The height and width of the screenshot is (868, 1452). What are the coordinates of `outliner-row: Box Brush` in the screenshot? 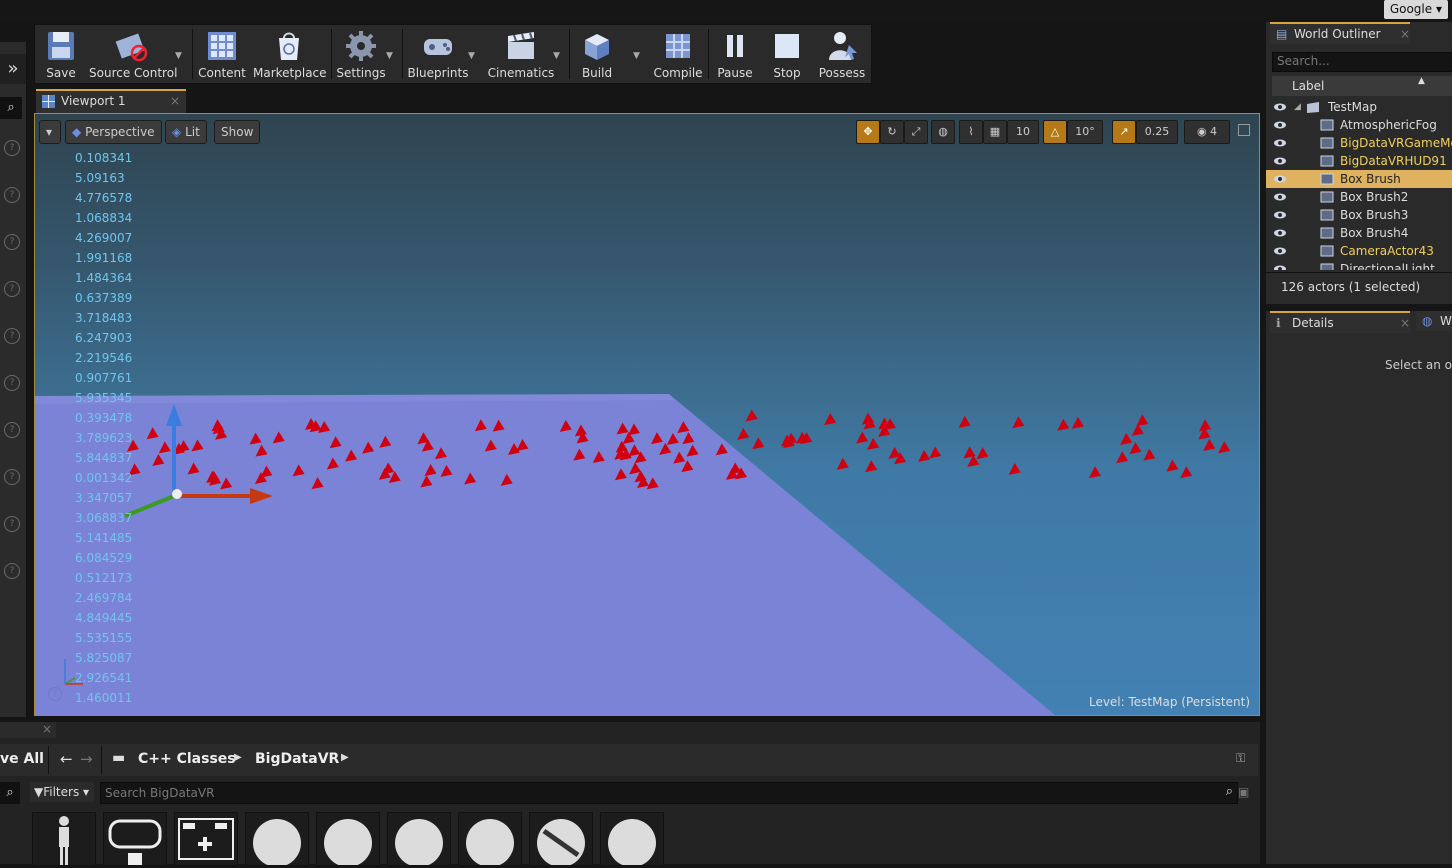 It's located at (1359, 179).